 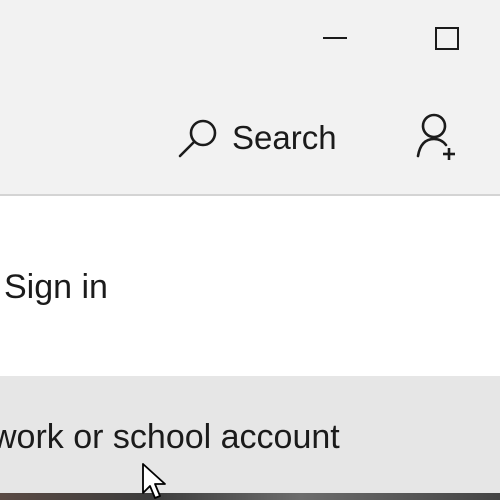 What do you see at coordinates (170, 437) in the screenshot?
I see `account-option-label: work or school account` at bounding box center [170, 437].